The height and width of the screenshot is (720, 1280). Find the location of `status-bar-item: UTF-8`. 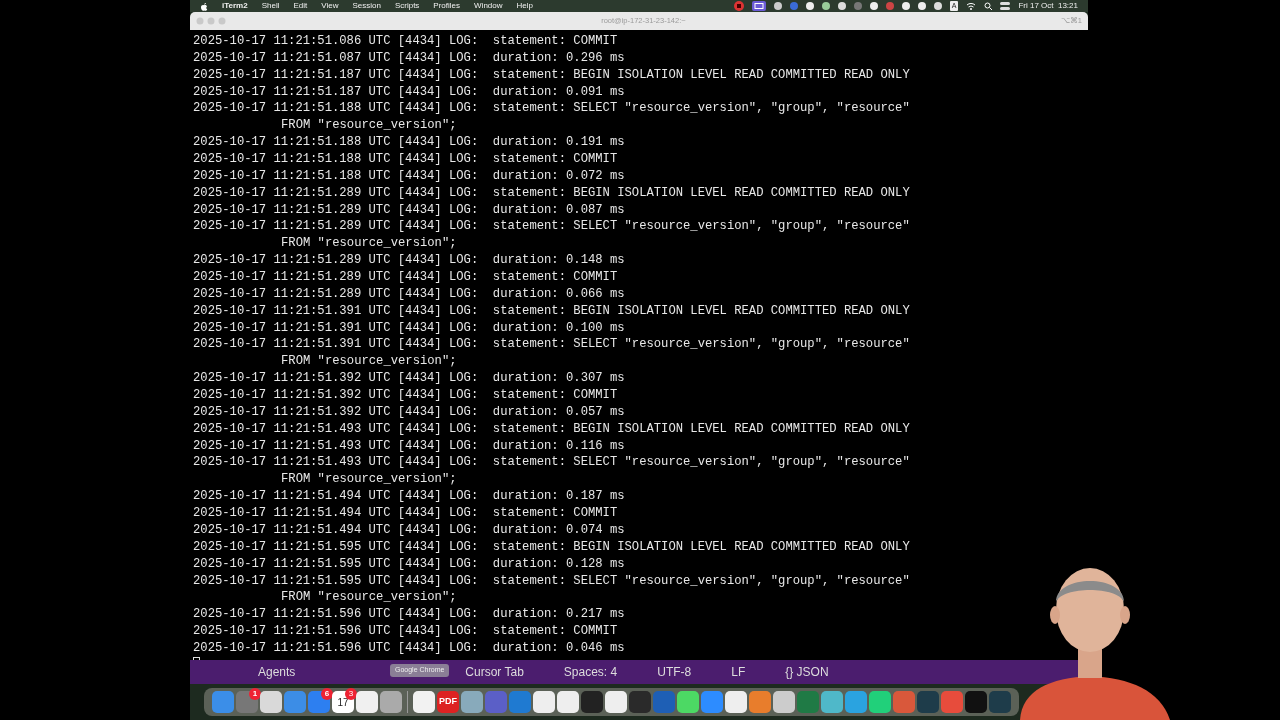

status-bar-item: UTF-8 is located at coordinates (674, 672).